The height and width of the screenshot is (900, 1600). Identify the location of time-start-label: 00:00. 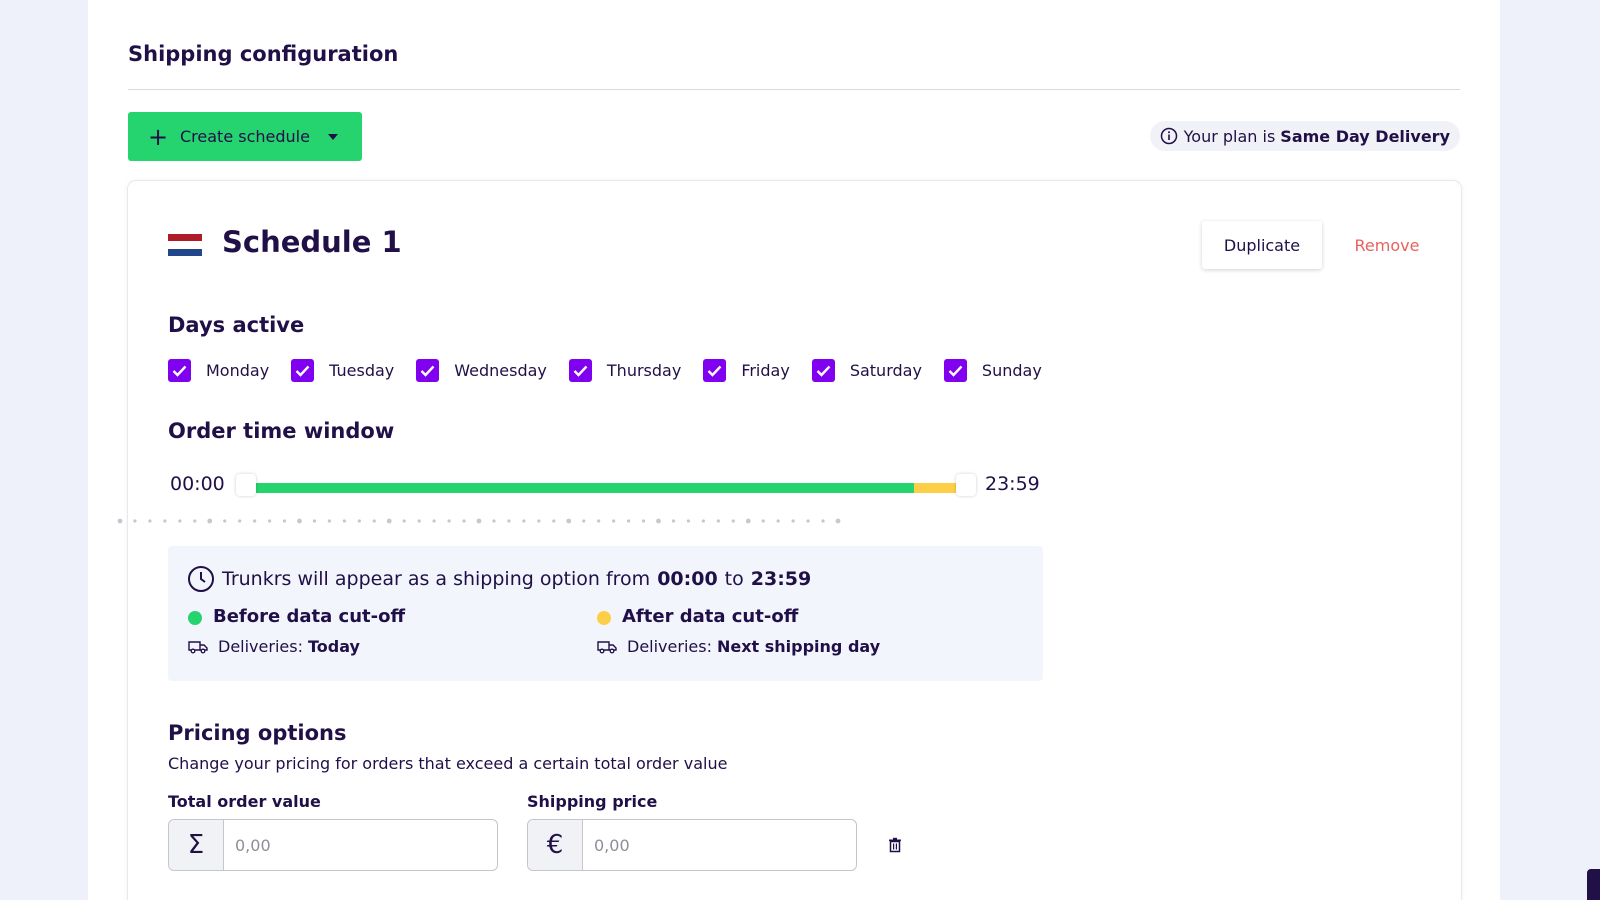
(197, 484).